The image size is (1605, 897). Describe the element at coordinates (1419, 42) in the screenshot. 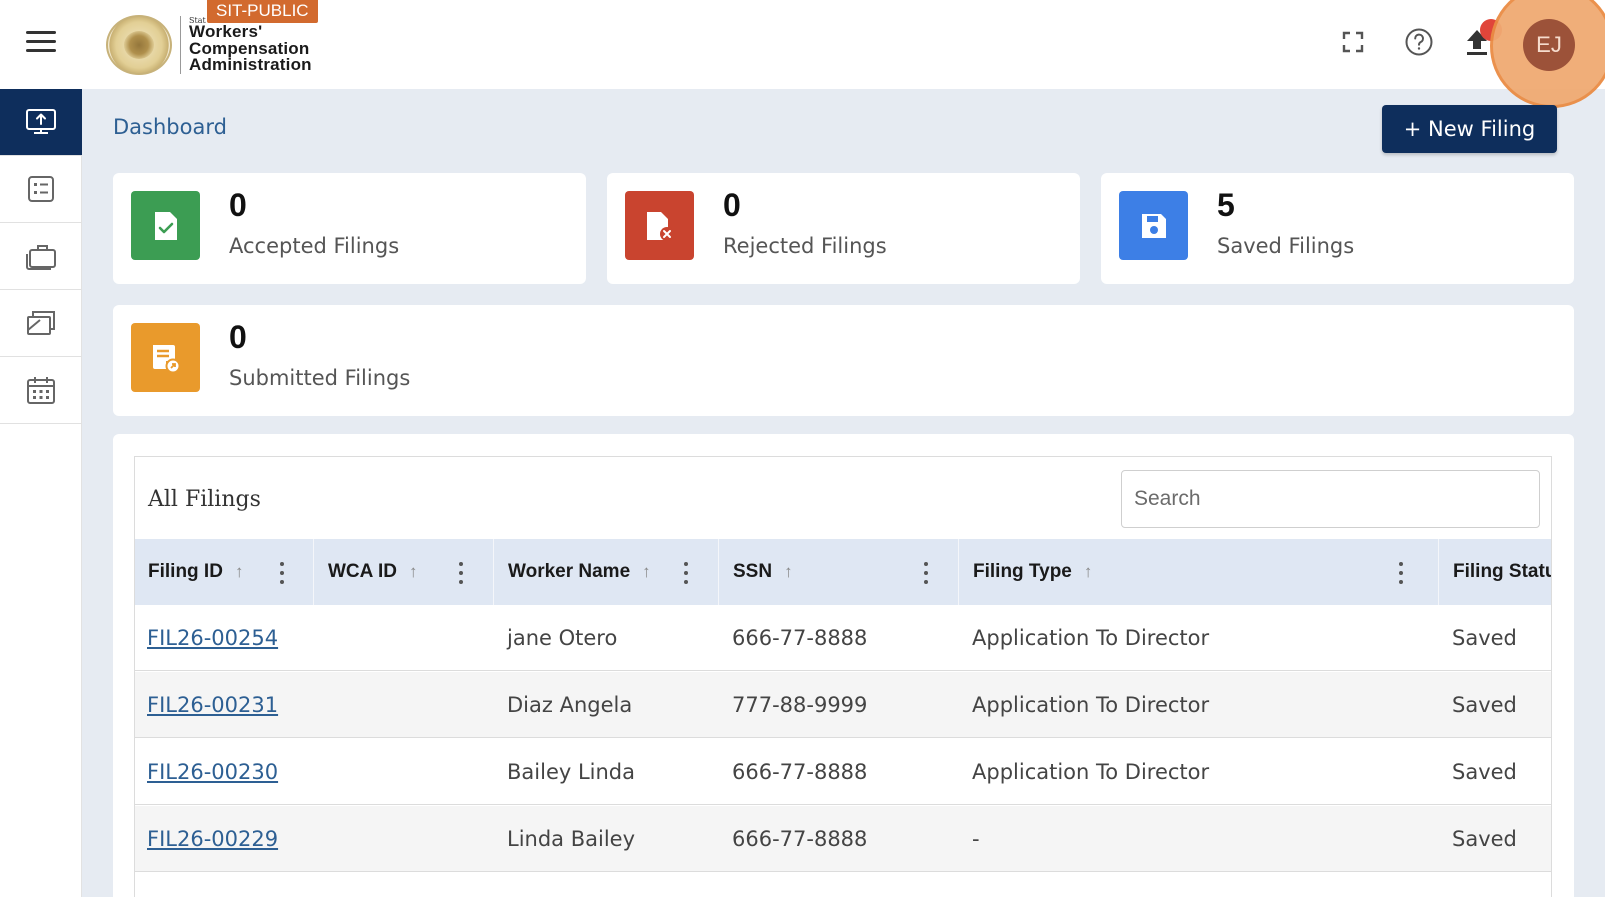

I see `help-icon` at that location.